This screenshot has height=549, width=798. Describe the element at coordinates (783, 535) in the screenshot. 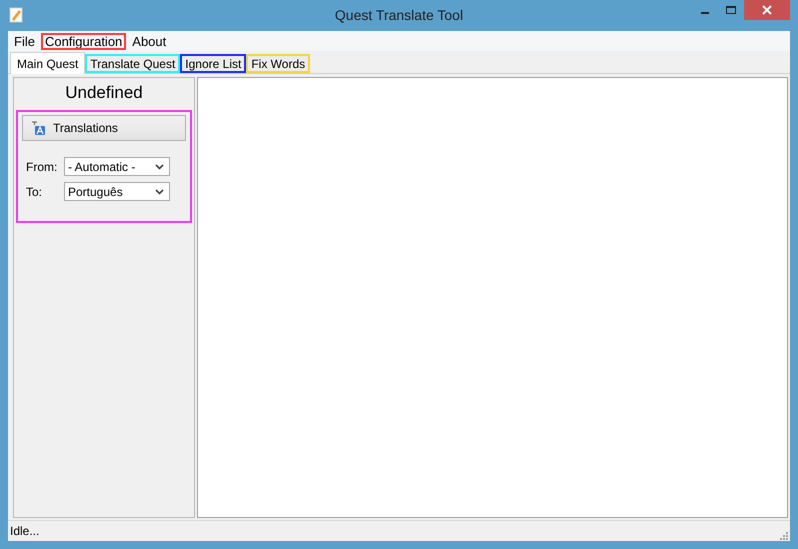

I see `resize-grip-icon` at that location.